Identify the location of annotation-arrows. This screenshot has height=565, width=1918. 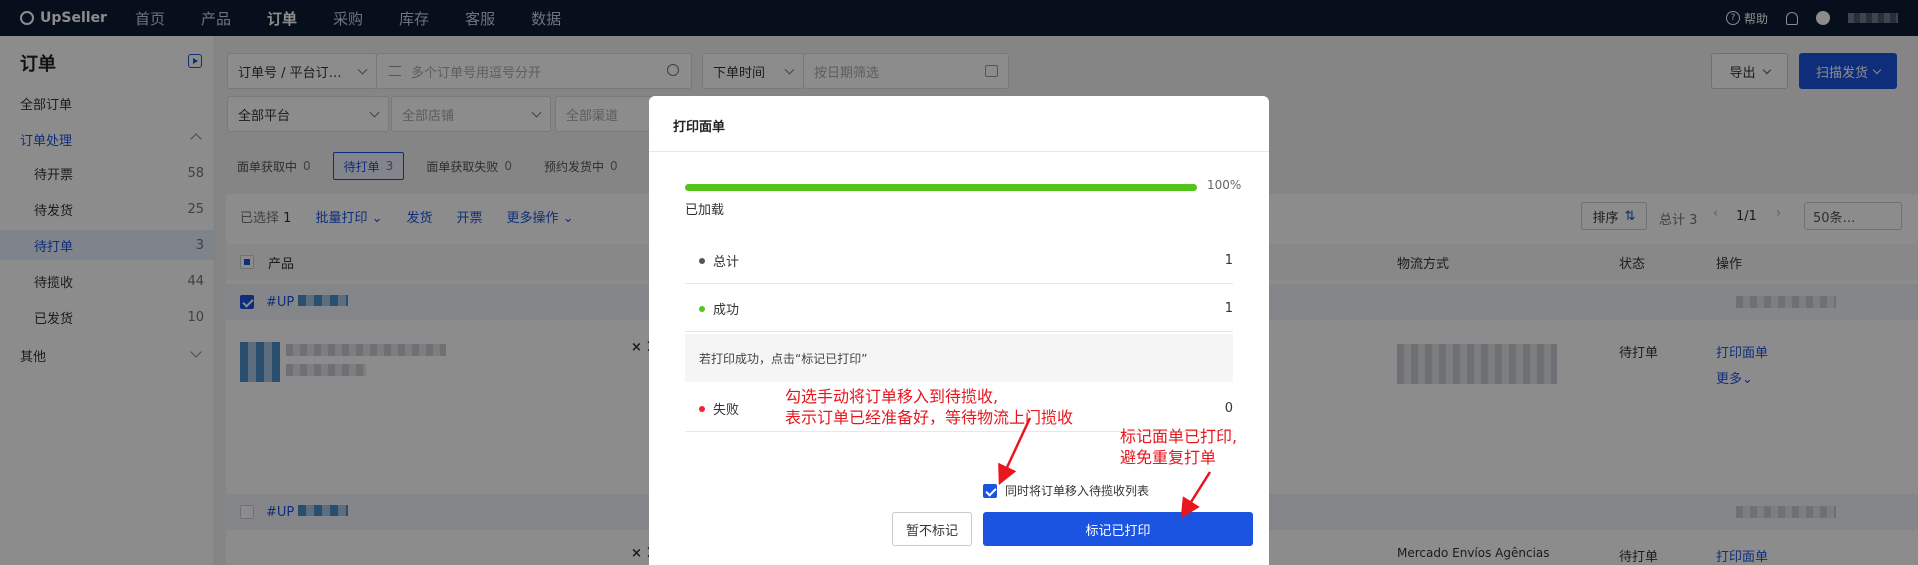
(1105, 468).